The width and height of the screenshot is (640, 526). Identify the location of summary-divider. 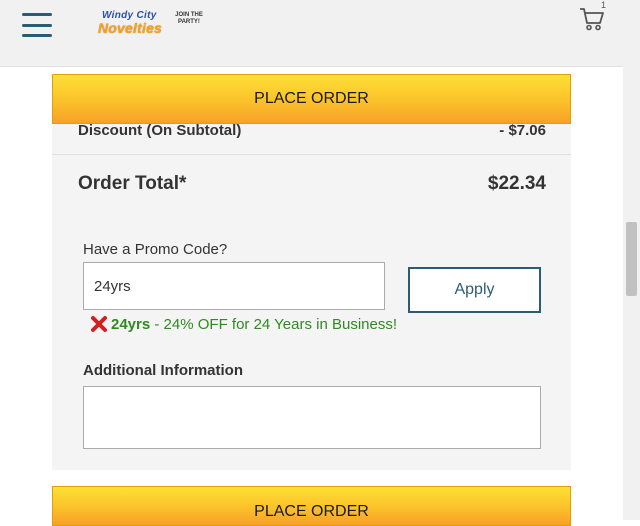
(311, 154).